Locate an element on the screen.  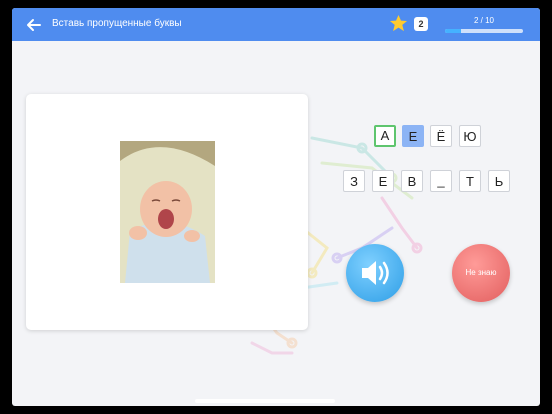
top-bar: Вставь пропущенные буквы 2 2 / 10 is located at coordinates (276, 24).